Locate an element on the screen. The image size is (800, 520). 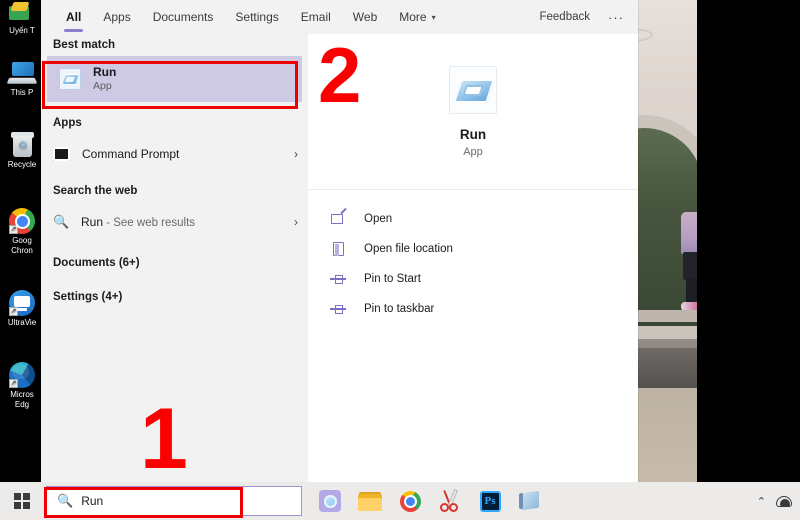
photoshop-icon: Ps is located at coordinates (490, 501).